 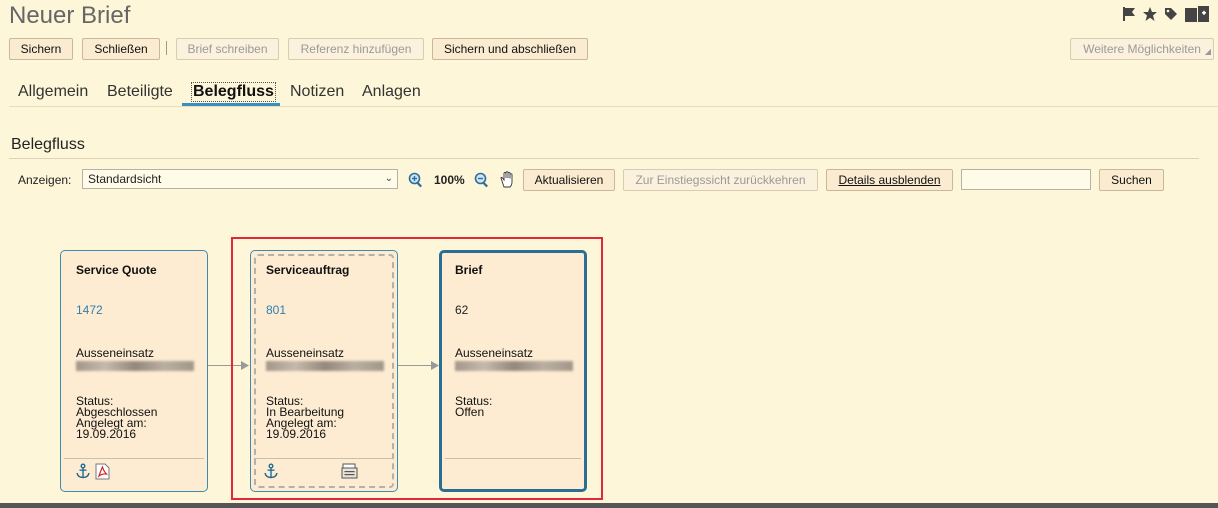 I want to click on view-select: Standardsicht ⌄, so click(x=240, y=179).